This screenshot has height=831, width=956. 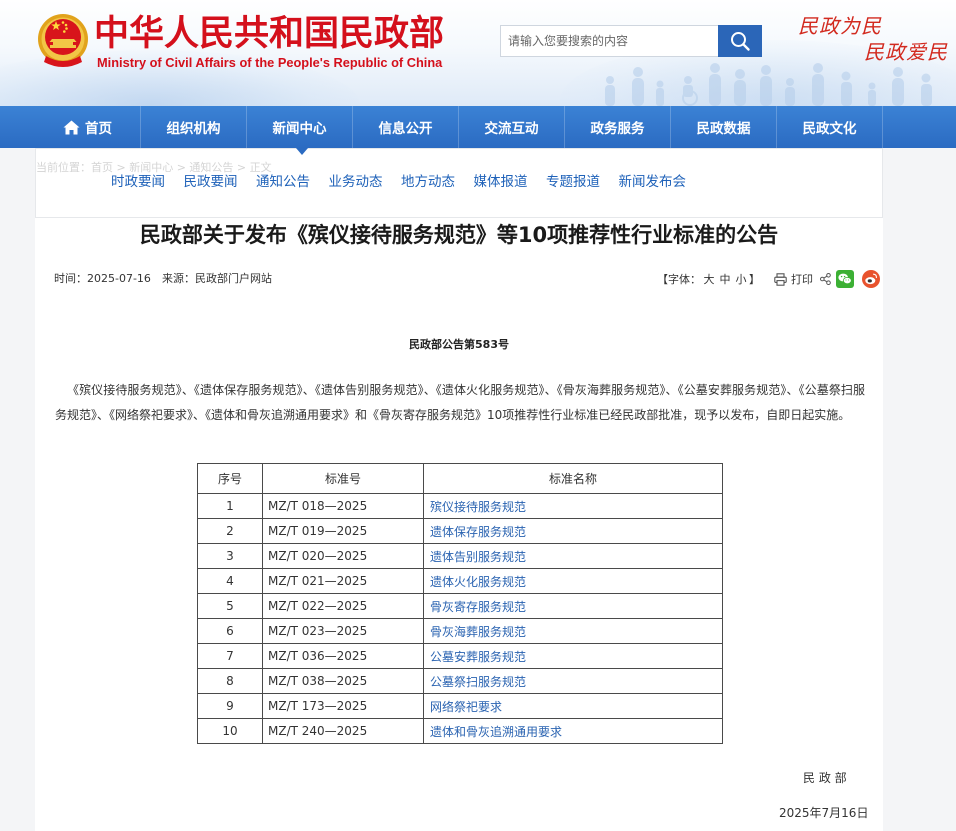 I want to click on subnav-item-local-news: 地方动态, so click(x=428, y=182).